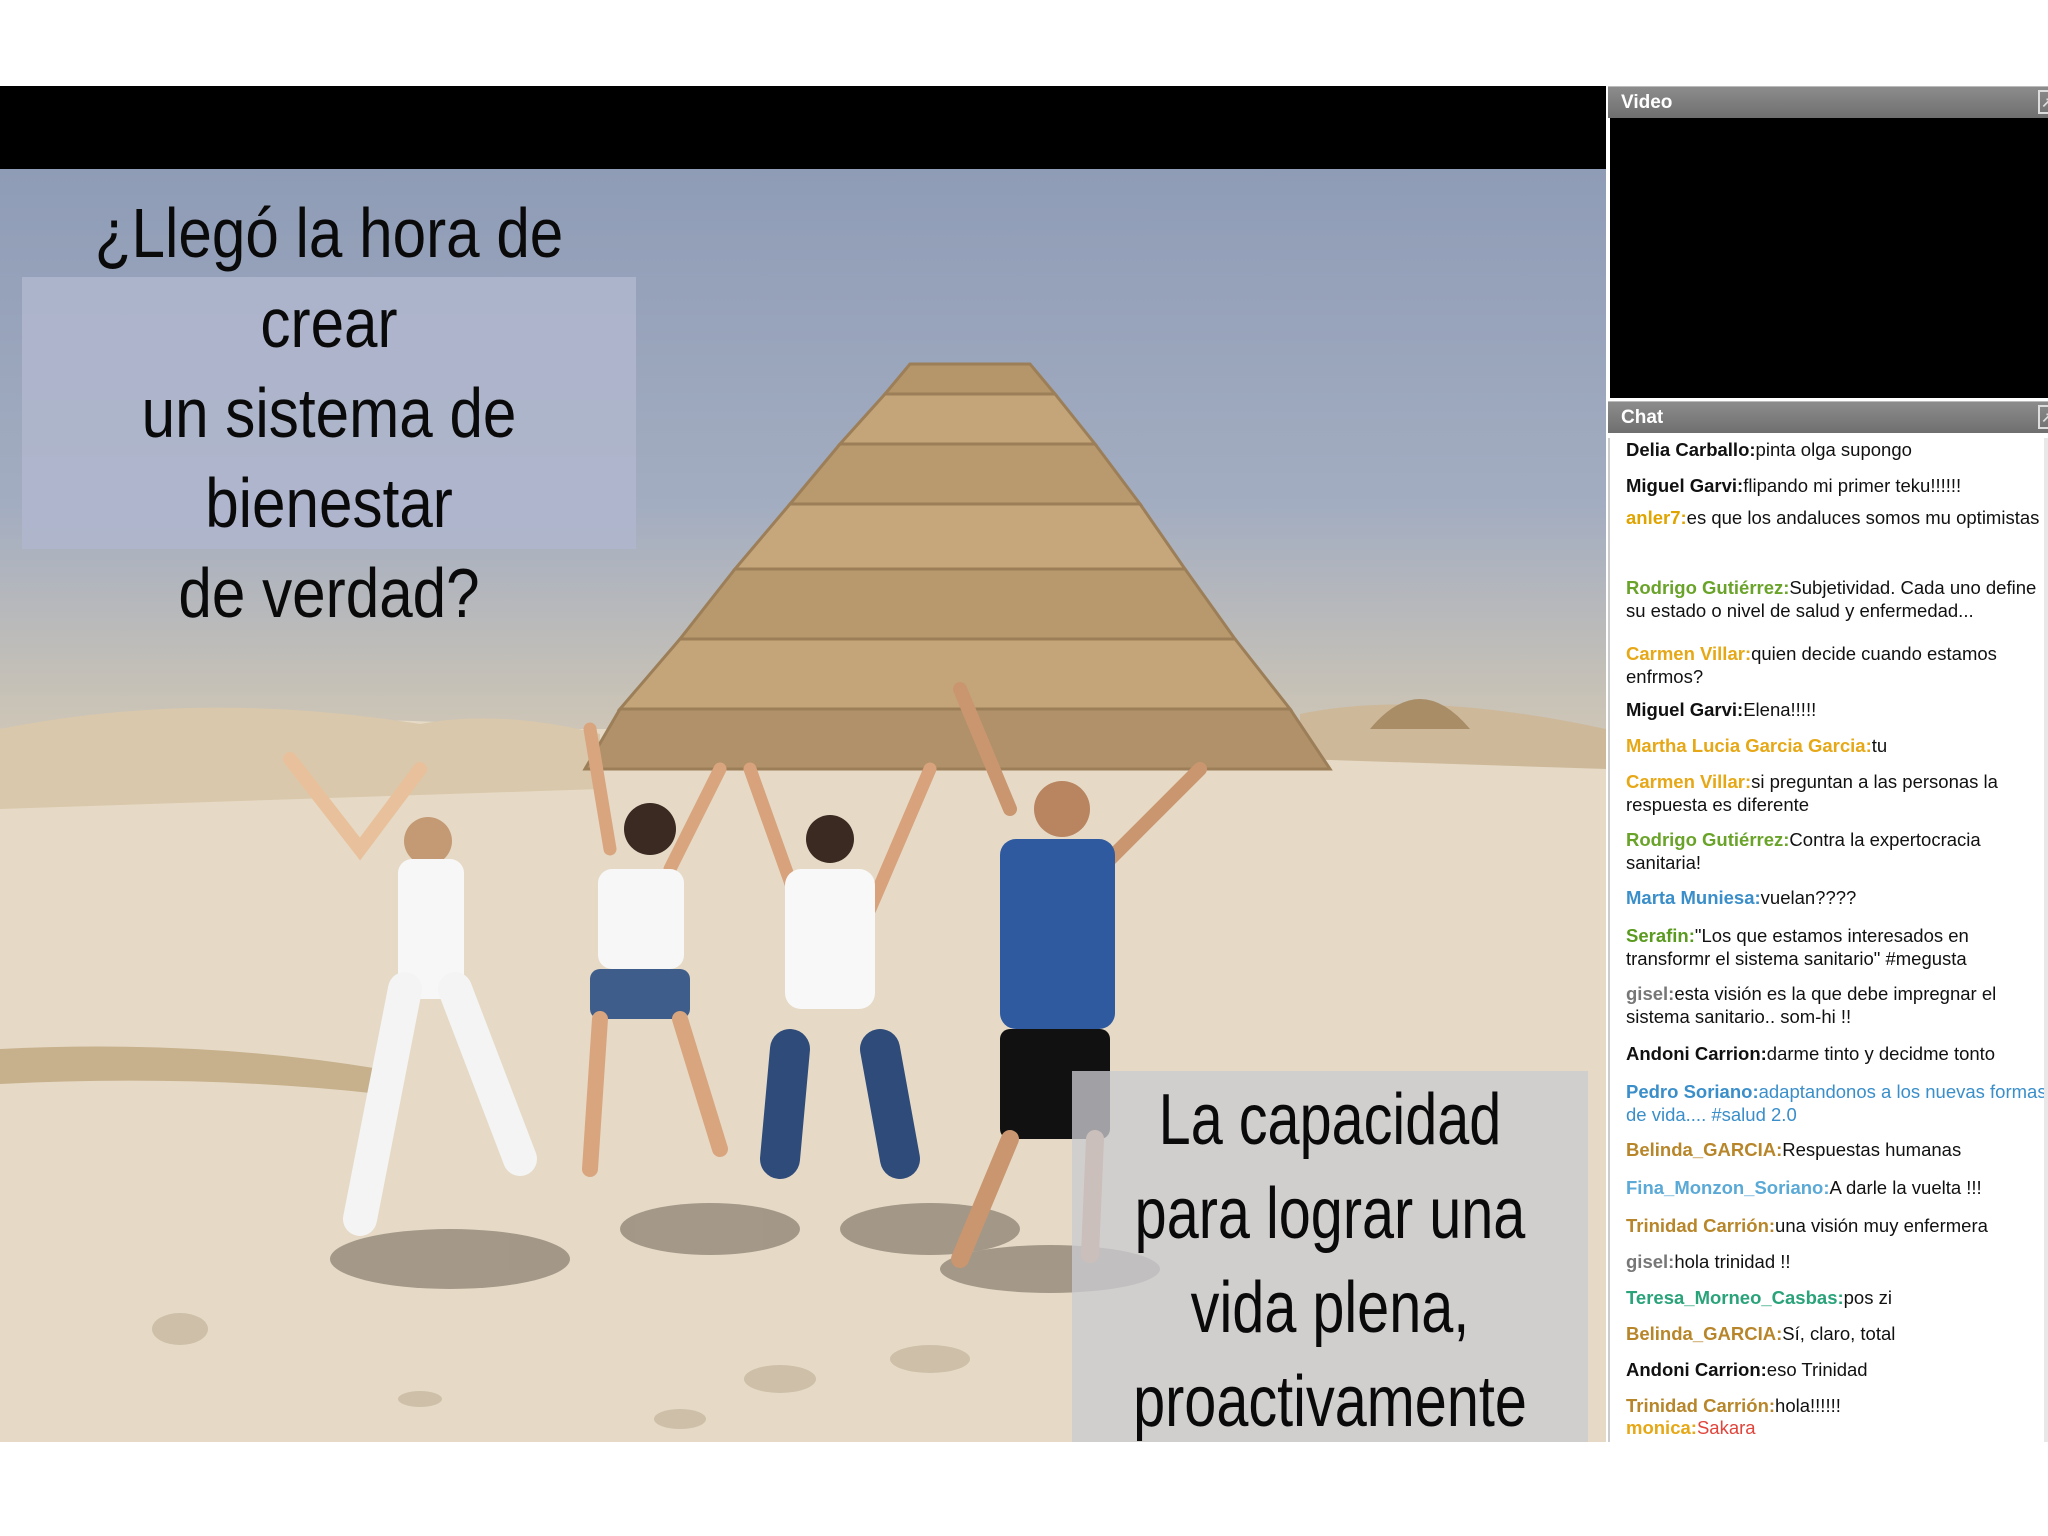 Image resolution: width=2048 pixels, height=1536 pixels. I want to click on chat-message: Andoni Carrion:eso Trinidad, so click(1837, 1369).